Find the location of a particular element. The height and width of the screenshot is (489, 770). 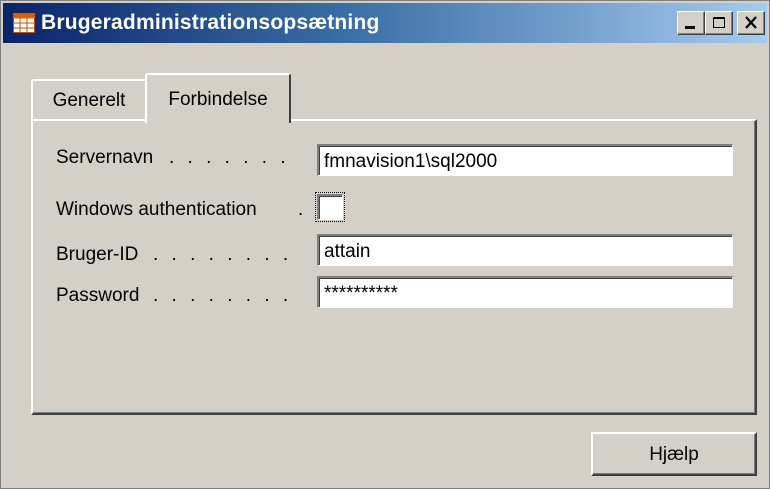

maximize-icon is located at coordinates (719, 22).